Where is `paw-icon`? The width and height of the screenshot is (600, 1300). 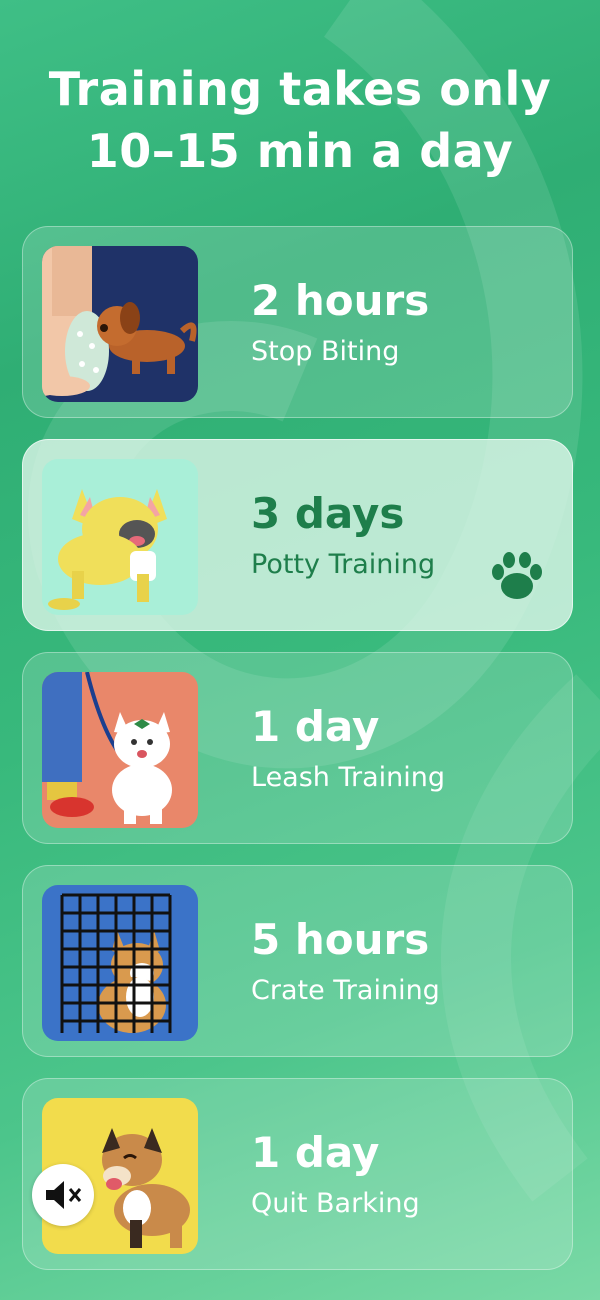
paw-icon is located at coordinates (517, 575).